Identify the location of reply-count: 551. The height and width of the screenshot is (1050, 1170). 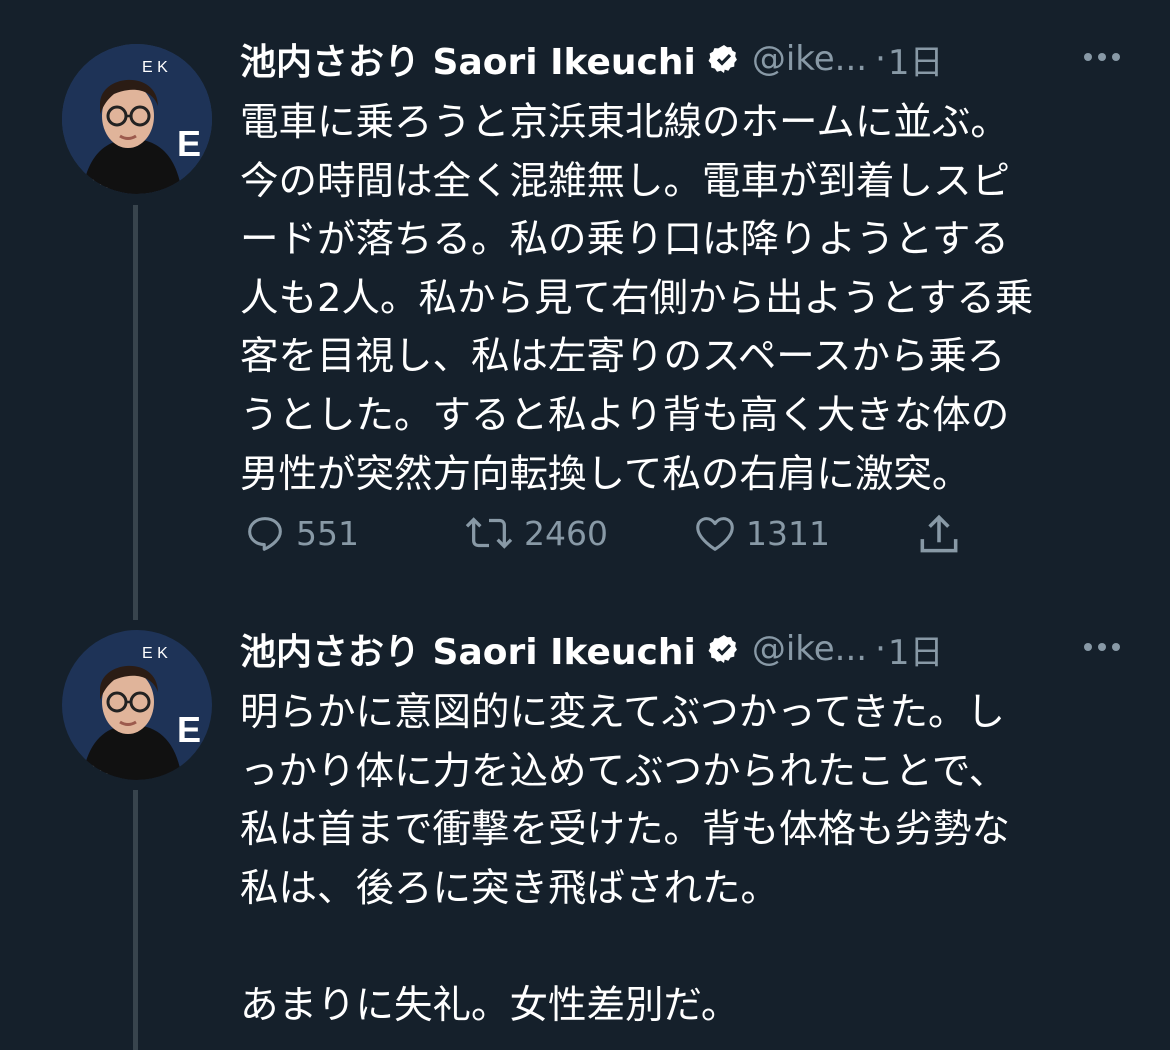
(327, 533).